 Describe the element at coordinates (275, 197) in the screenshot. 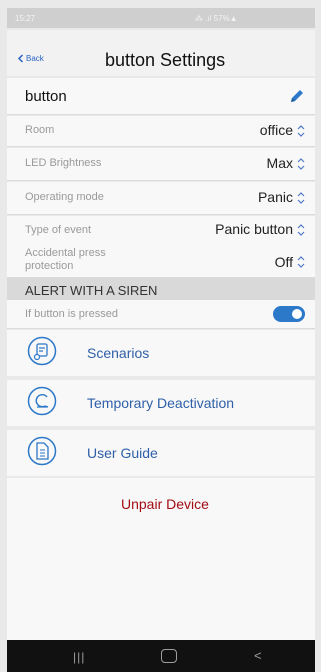

I see `operating-mode-value: Panic` at that location.